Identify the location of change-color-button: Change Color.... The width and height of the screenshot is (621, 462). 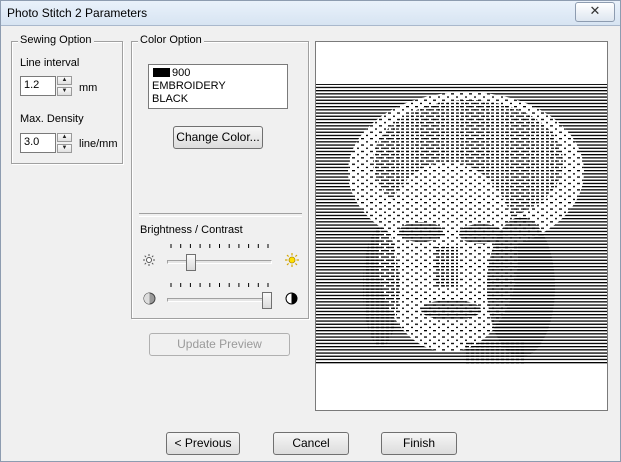
(218, 137).